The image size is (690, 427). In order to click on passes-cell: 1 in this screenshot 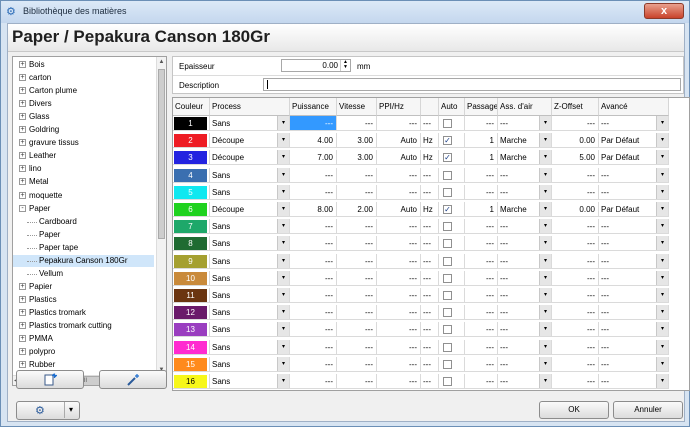, I will do `click(481, 209)`.